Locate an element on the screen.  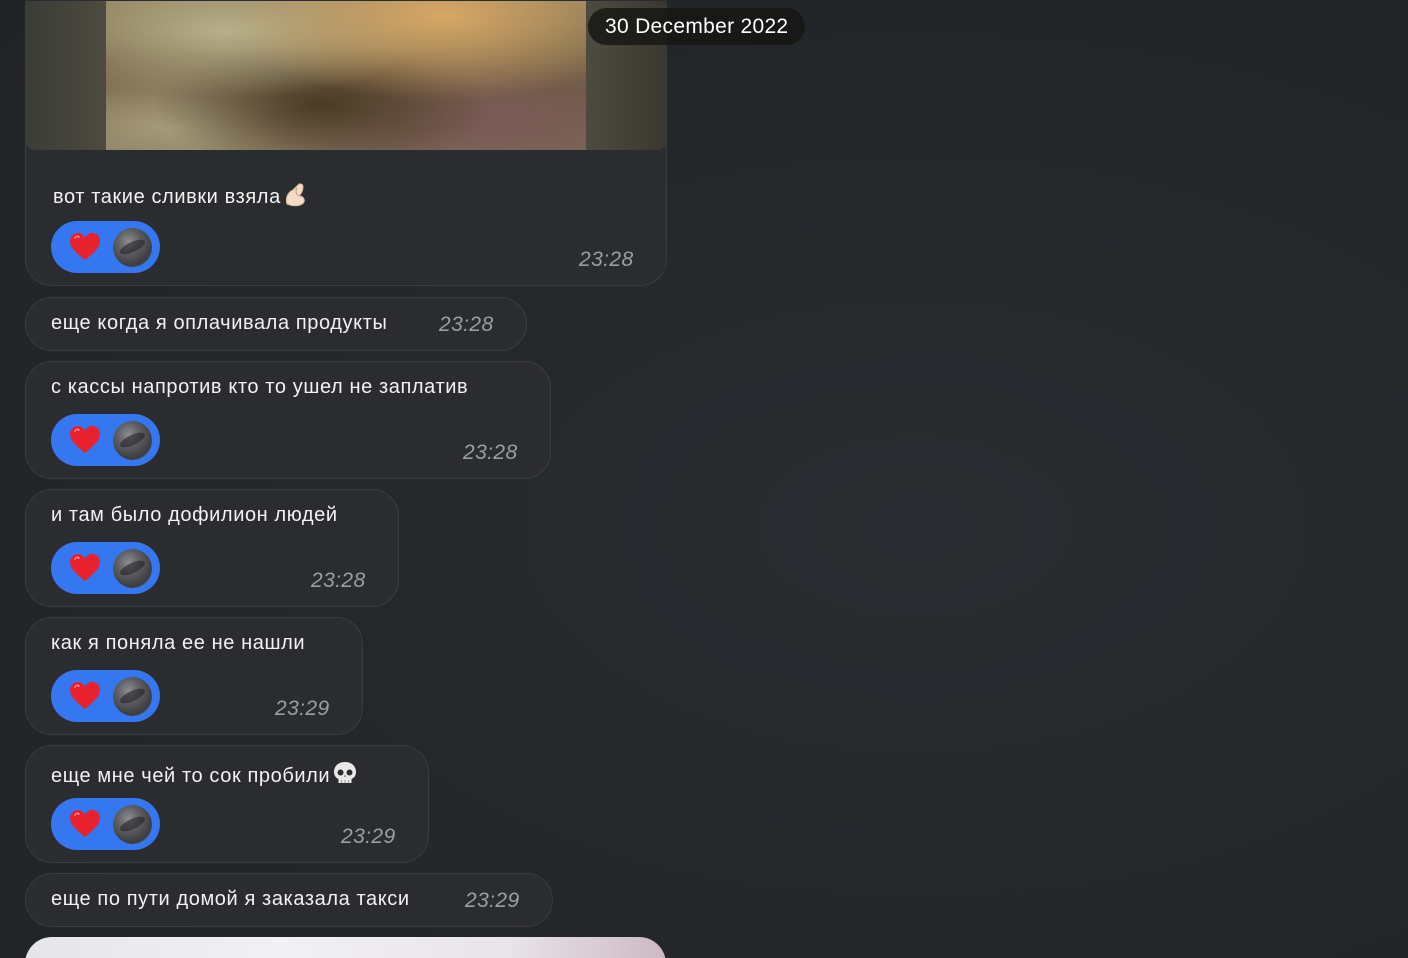
message-text: как я поняла ее не нашли is located at coordinates (178, 643).